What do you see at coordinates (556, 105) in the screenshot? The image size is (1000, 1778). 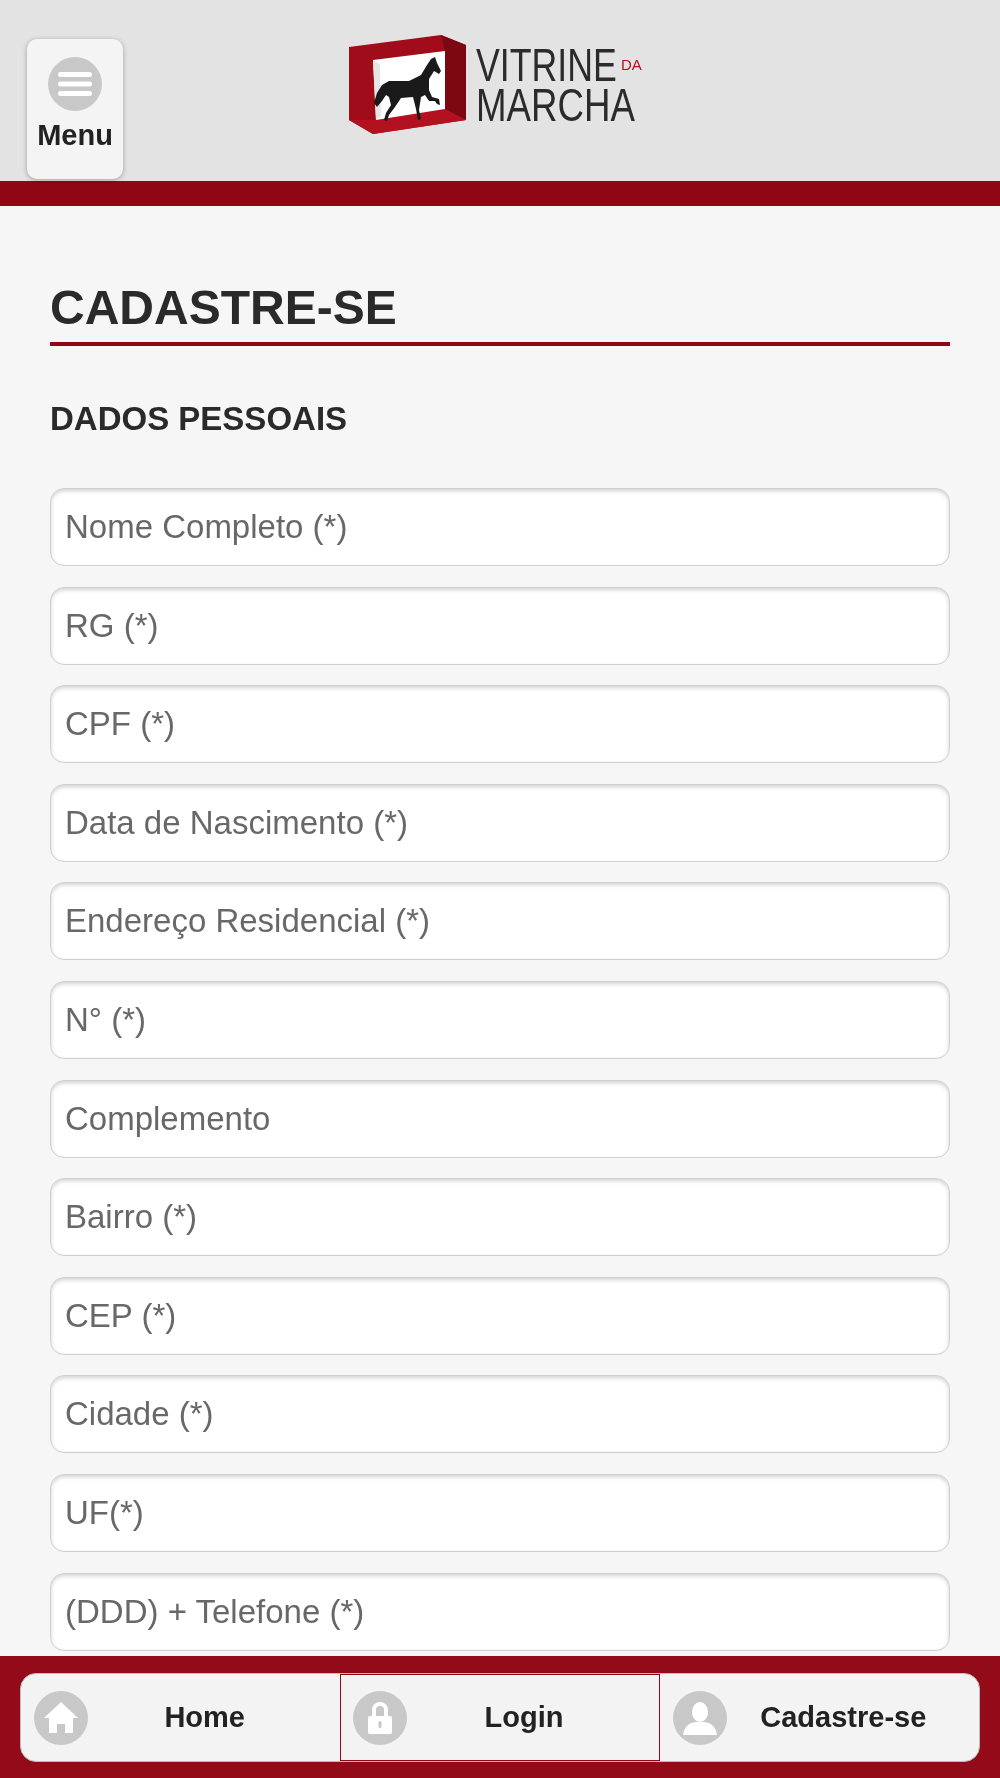 I see `logo-title-bottom: MARCHA` at bounding box center [556, 105].